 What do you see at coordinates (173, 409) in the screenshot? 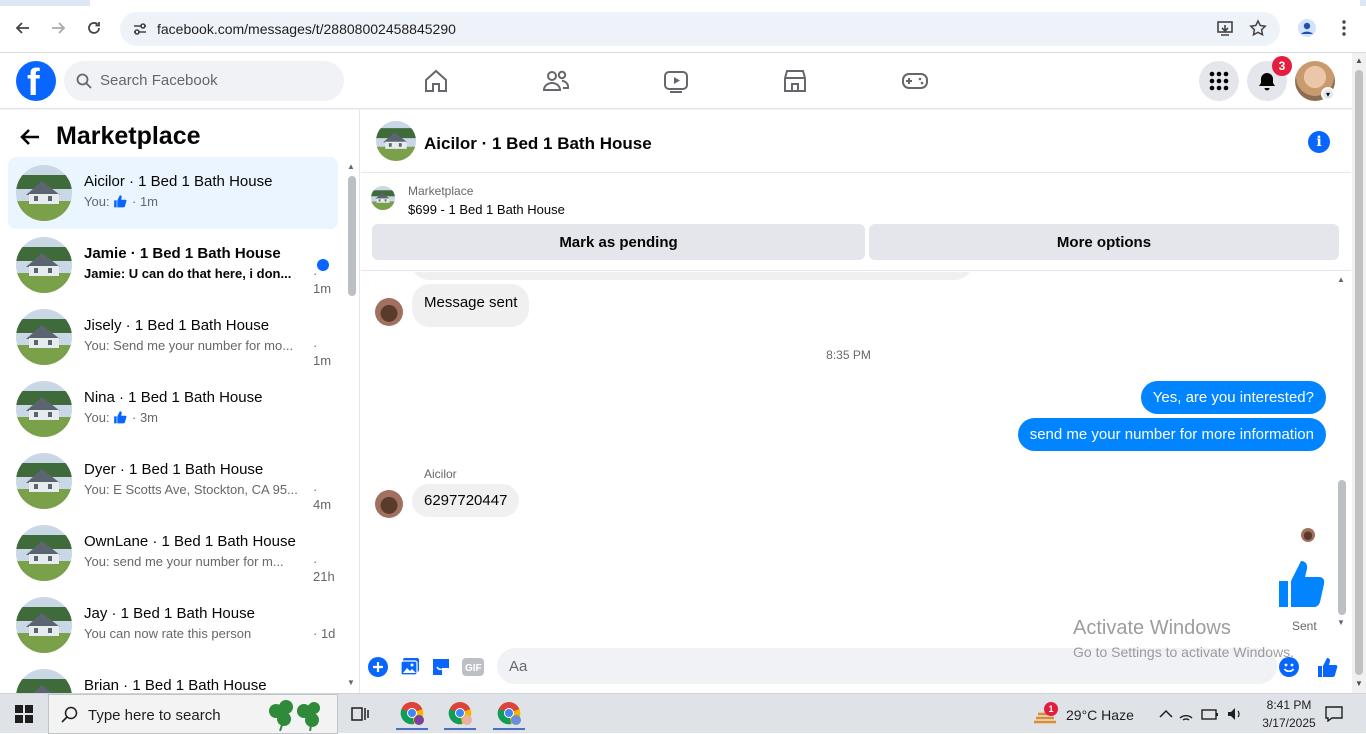
I see `conversation-item: Nina · 1 Bed 1 Bath House You: · 3m` at bounding box center [173, 409].